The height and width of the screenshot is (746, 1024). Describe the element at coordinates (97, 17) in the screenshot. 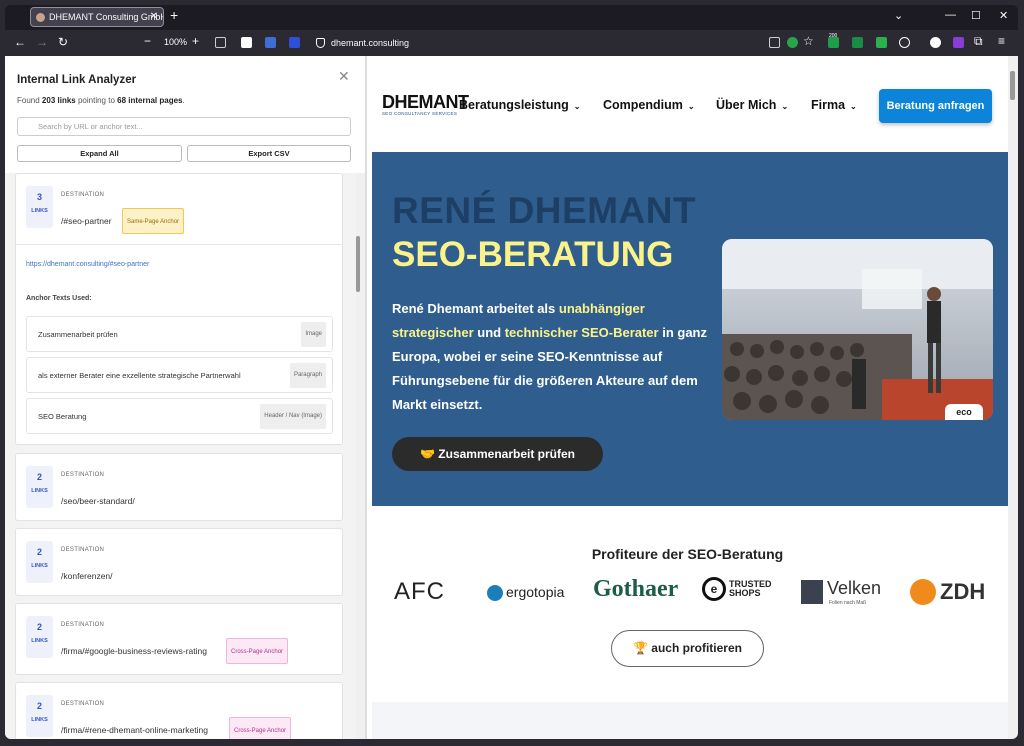

I see `tab-active: DHEMANT Consulting GmbH ✕` at that location.